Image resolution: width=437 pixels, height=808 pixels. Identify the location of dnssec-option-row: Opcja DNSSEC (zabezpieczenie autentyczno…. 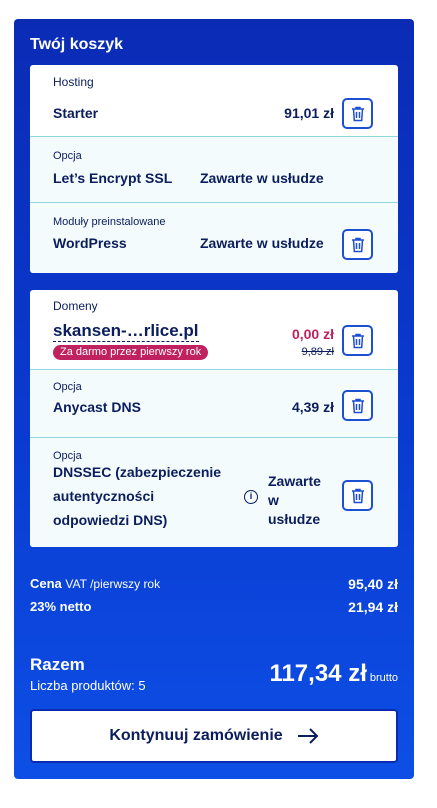
(214, 492).